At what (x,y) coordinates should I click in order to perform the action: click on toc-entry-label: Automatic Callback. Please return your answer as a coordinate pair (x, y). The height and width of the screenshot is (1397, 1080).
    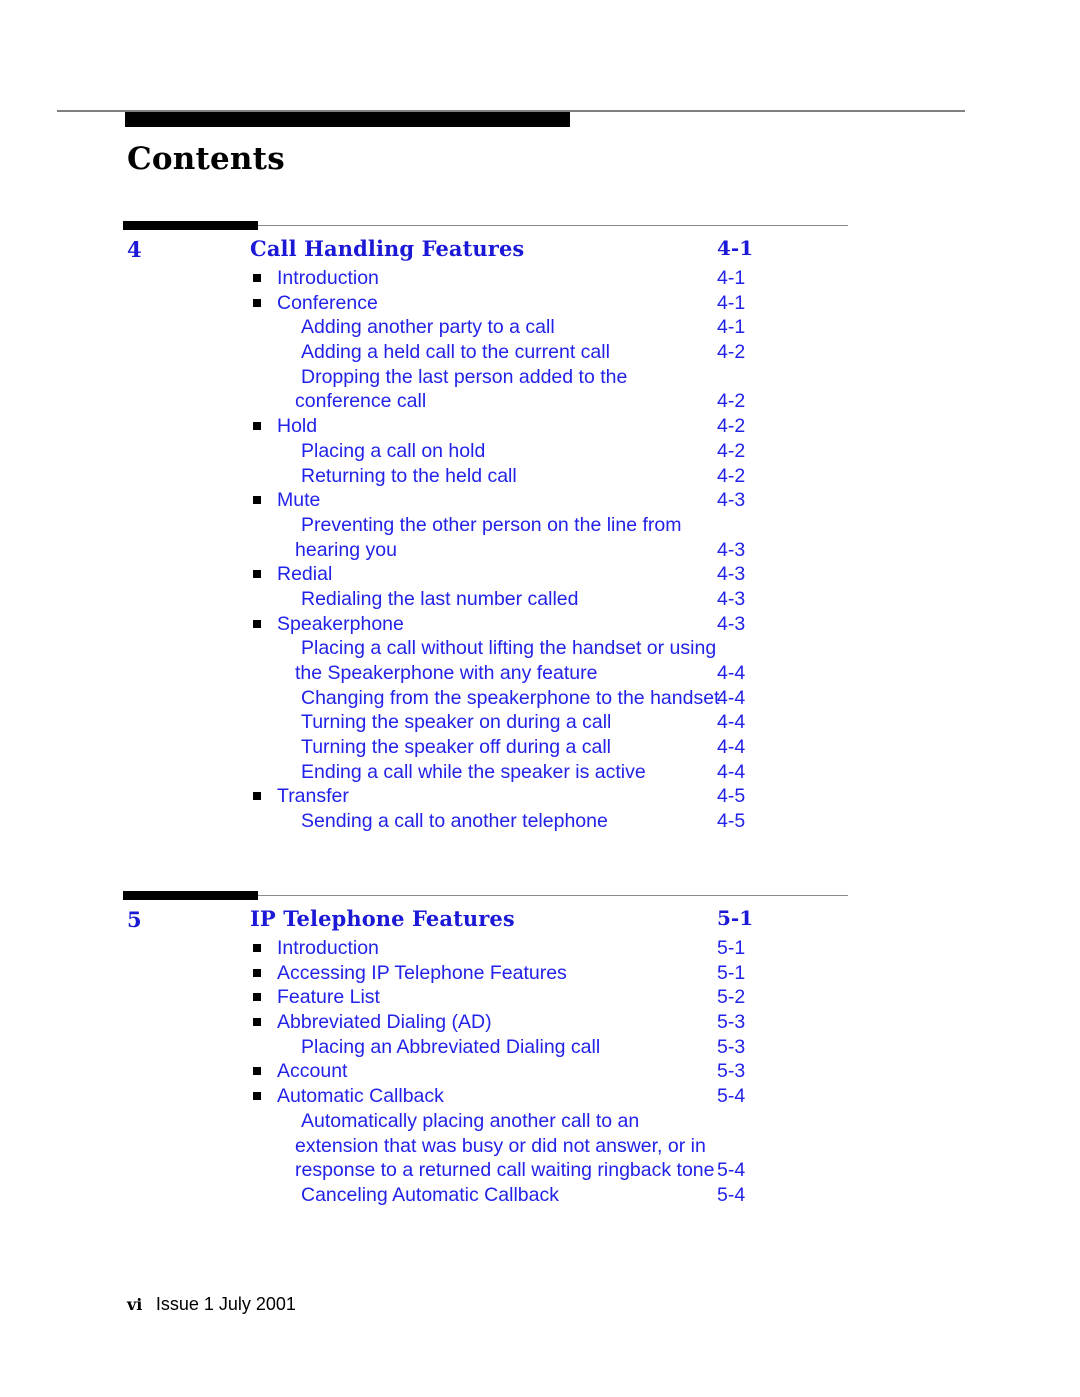
    Looking at the image, I should click on (678, 1096).